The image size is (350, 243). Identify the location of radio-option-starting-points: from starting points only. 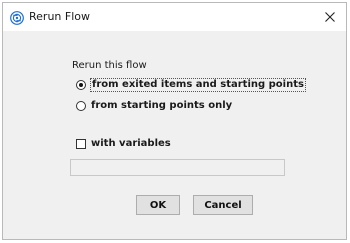
(154, 106).